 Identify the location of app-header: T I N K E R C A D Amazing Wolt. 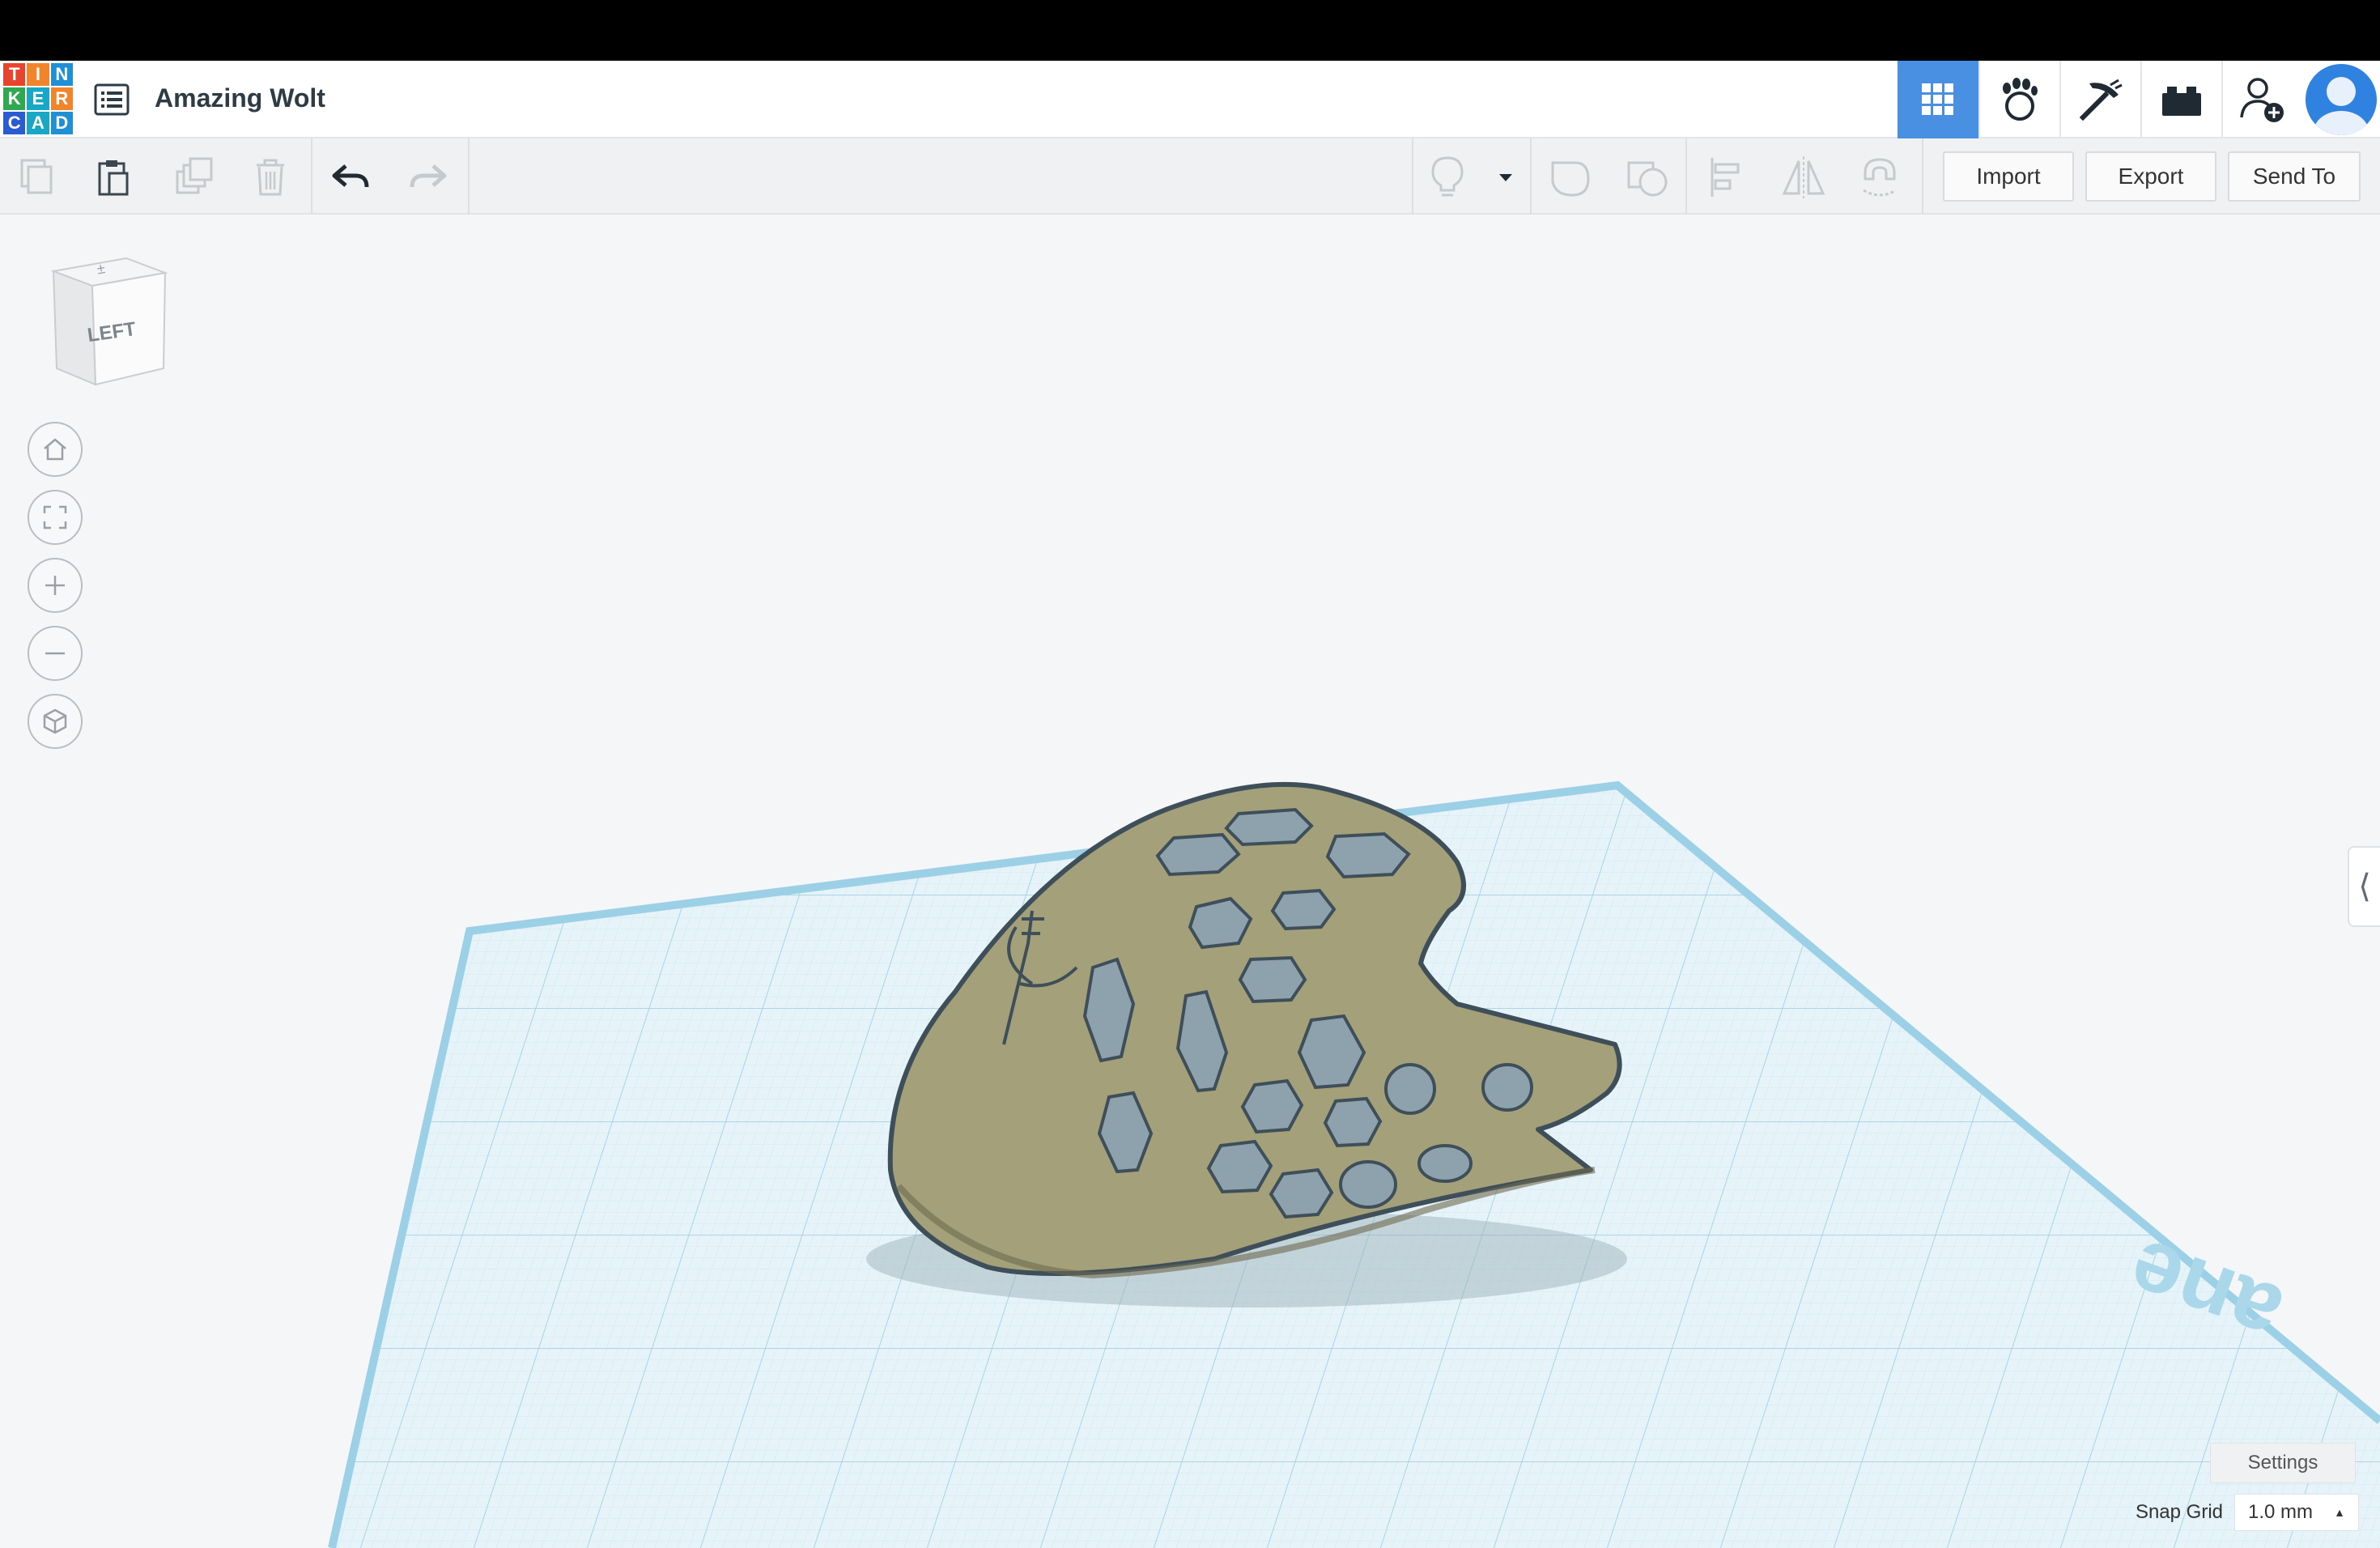
(1190, 100).